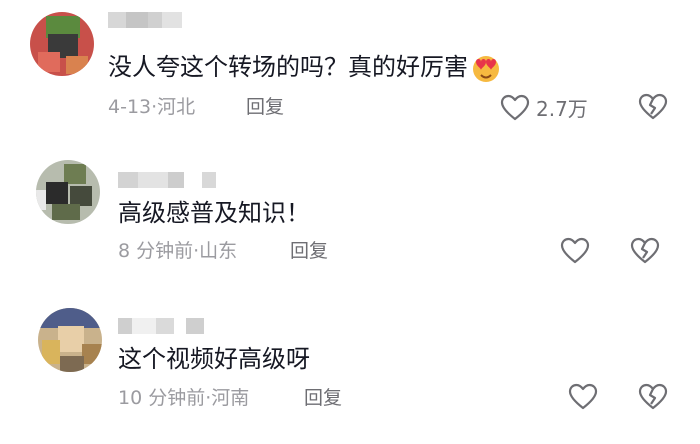 The image size is (700, 444). What do you see at coordinates (486, 68) in the screenshot?
I see `heart-eyes-emoji-icon` at bounding box center [486, 68].